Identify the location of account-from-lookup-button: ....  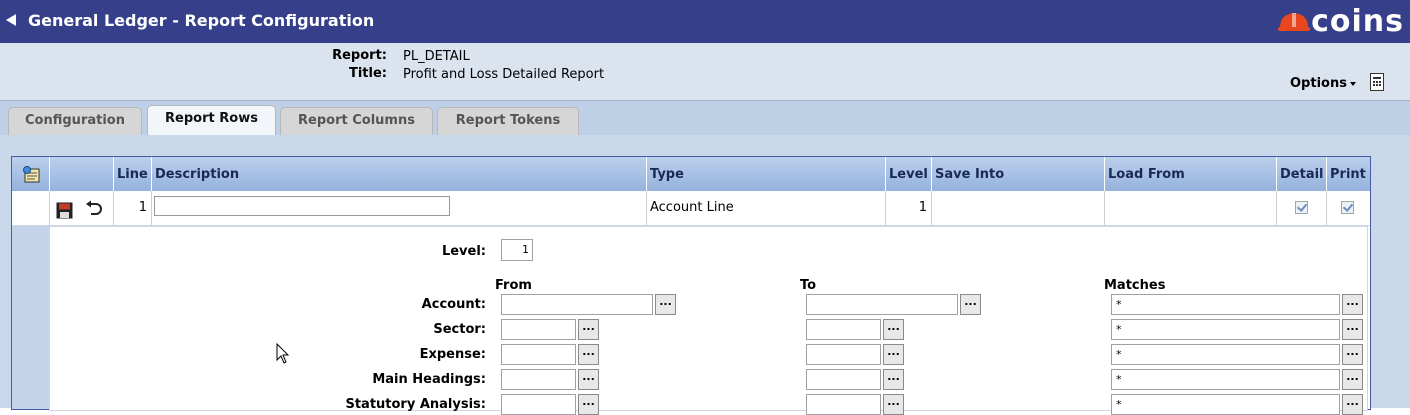
(665, 304).